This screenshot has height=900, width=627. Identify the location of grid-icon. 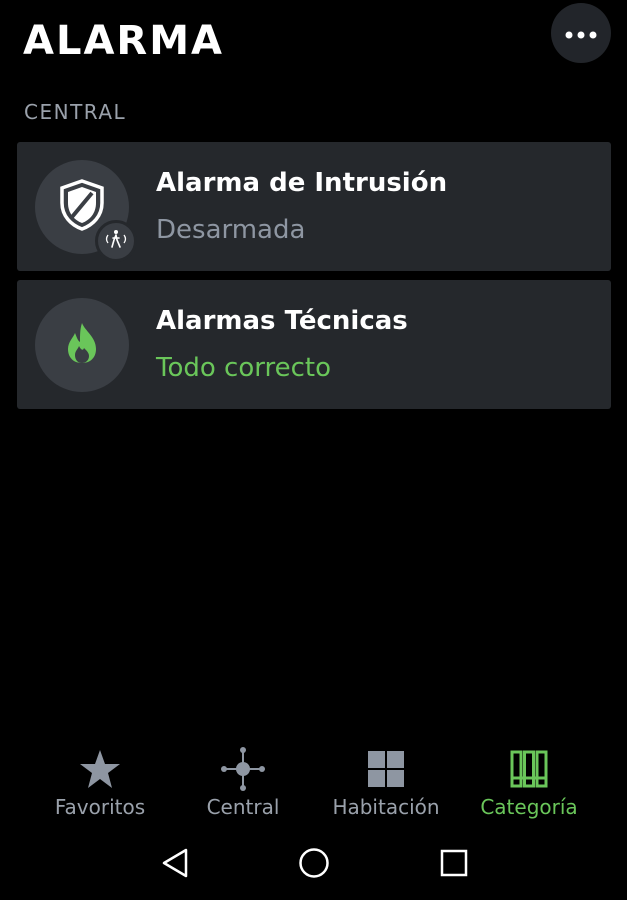
(386, 765).